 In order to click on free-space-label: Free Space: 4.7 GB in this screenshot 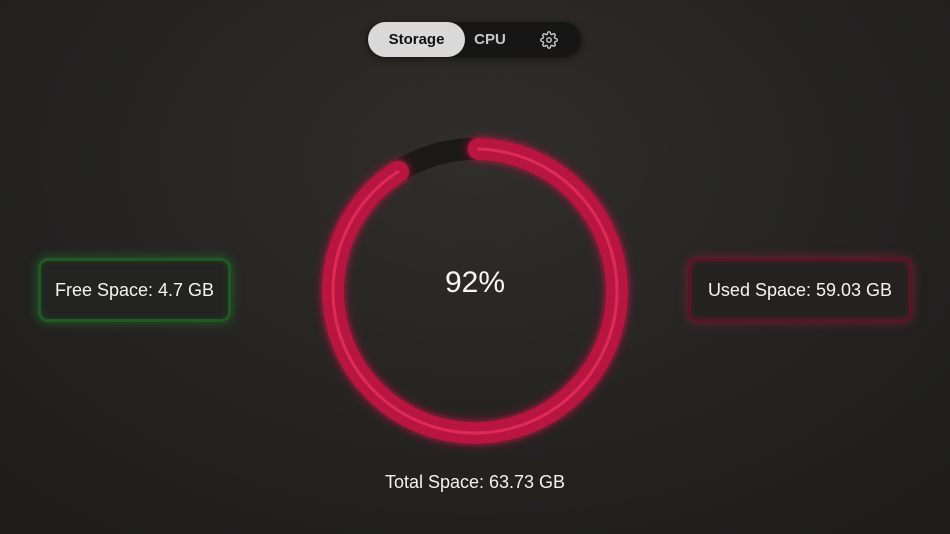, I will do `click(134, 289)`.